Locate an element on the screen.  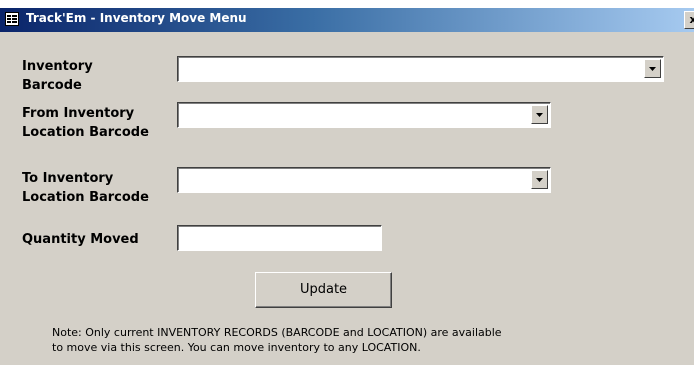
title-bar: Track'Em - Inventory Move Menu x is located at coordinates (347, 20).